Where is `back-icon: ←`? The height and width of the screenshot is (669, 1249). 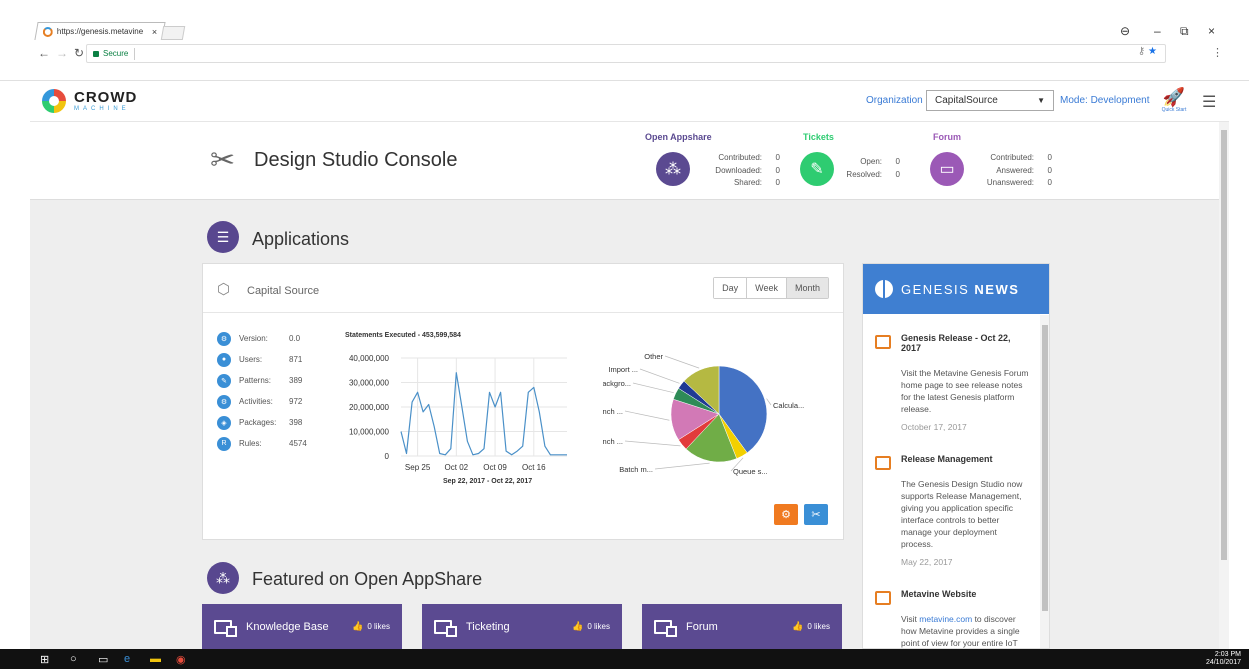
back-icon: ← is located at coordinates (44, 53).